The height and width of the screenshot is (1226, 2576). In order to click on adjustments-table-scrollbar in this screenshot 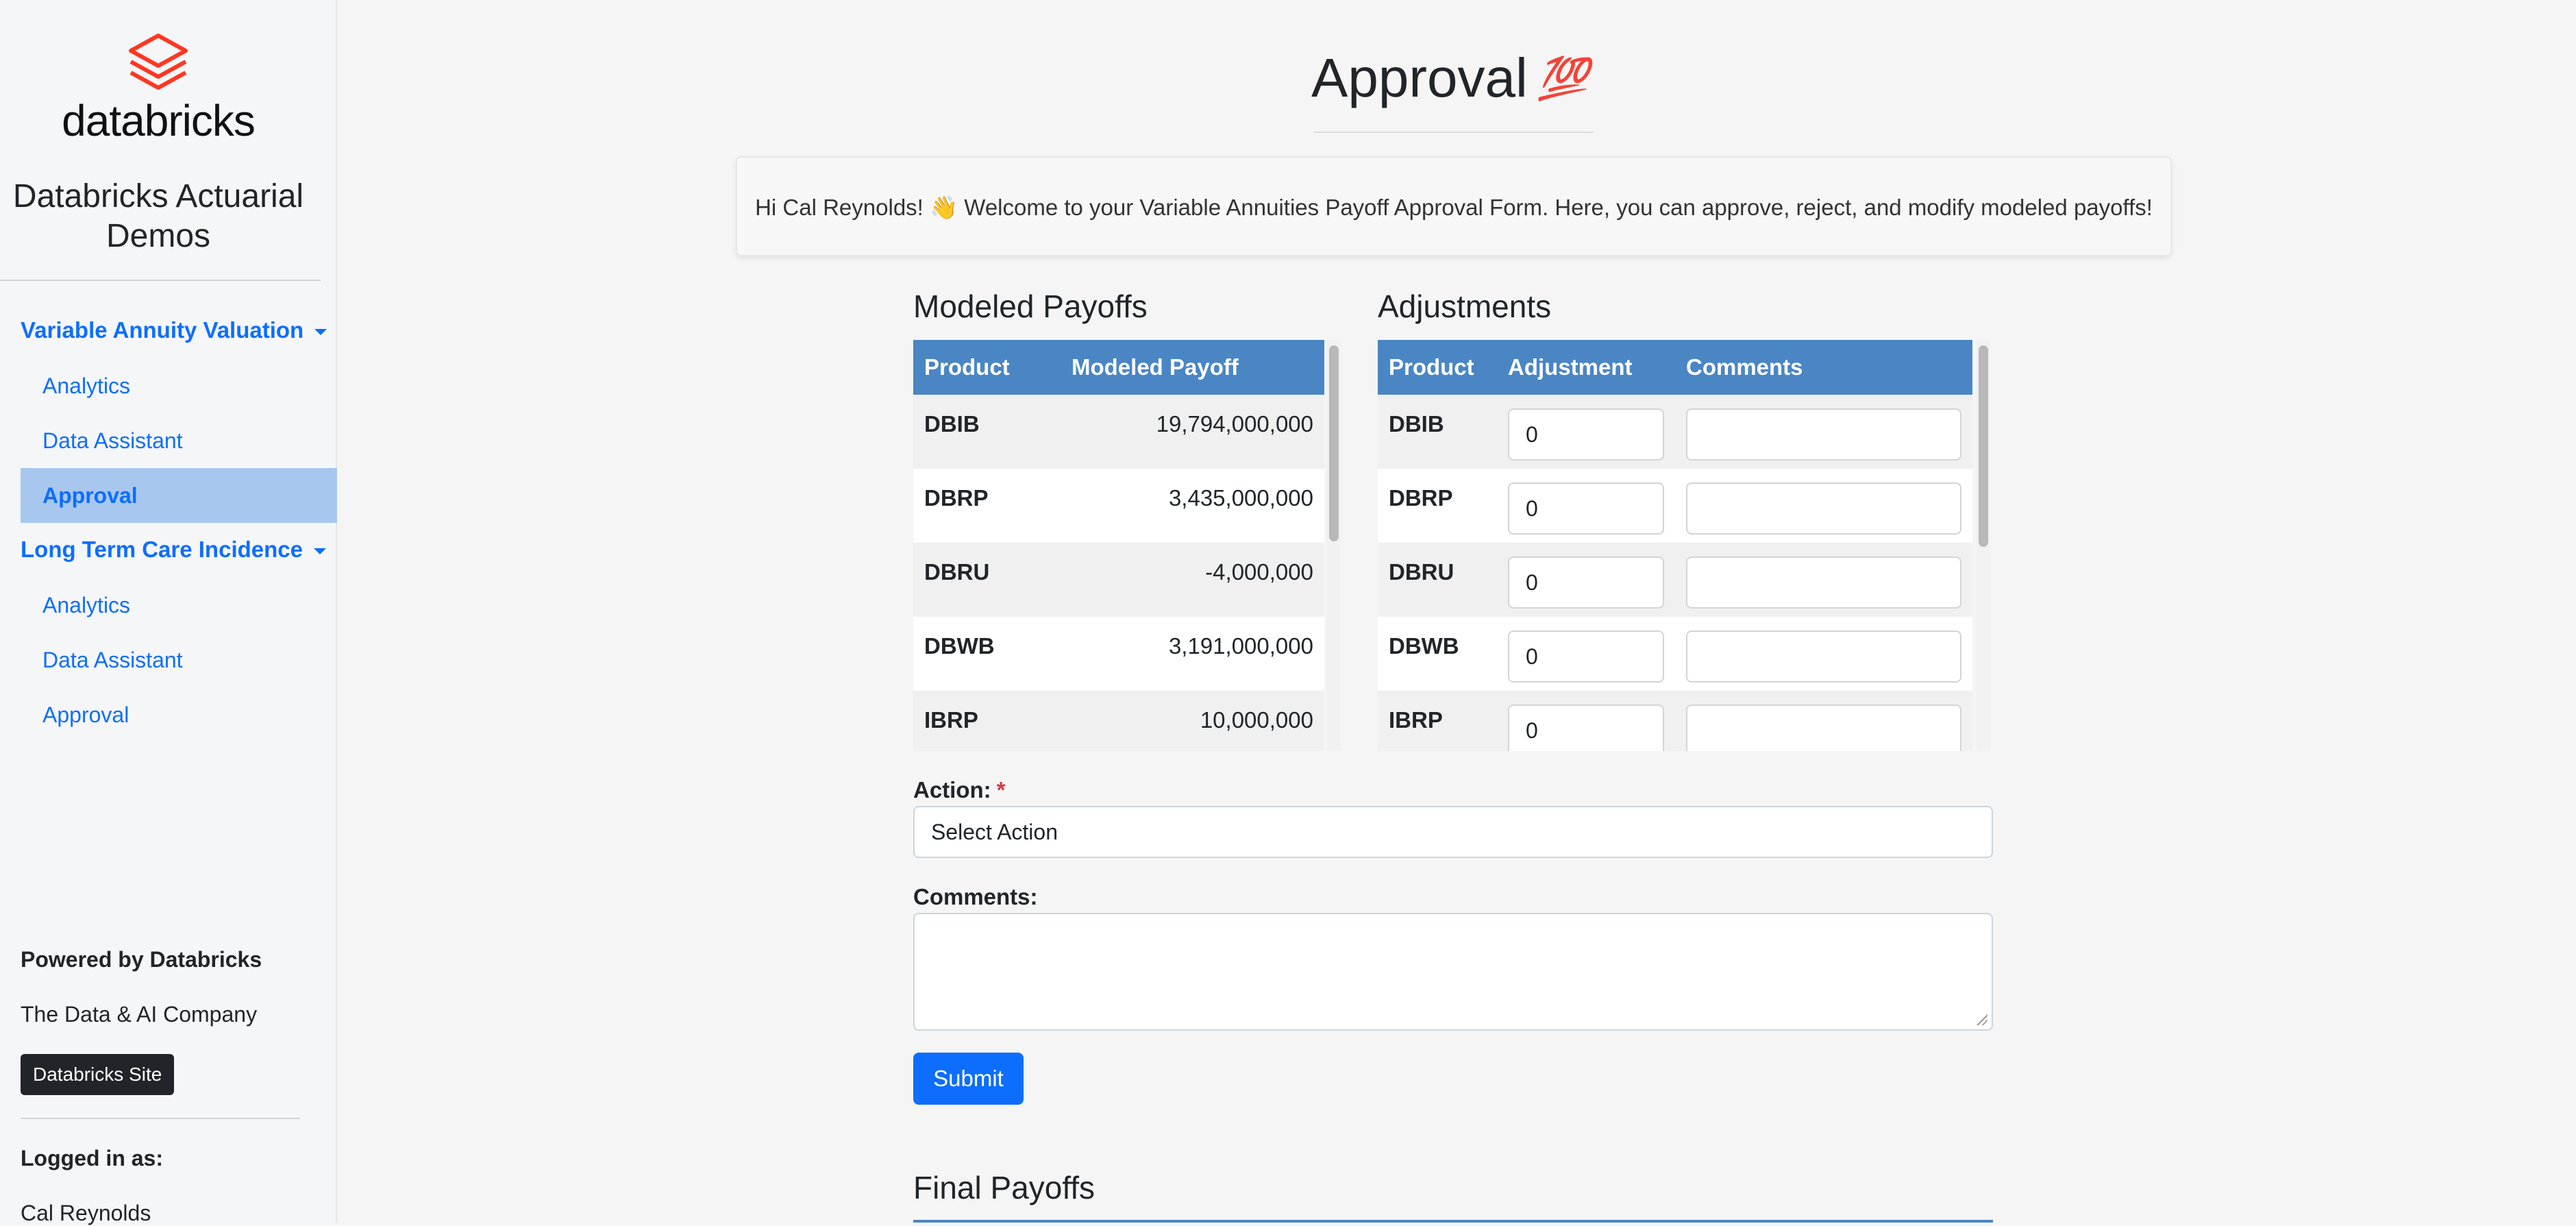, I will do `click(1983, 545)`.